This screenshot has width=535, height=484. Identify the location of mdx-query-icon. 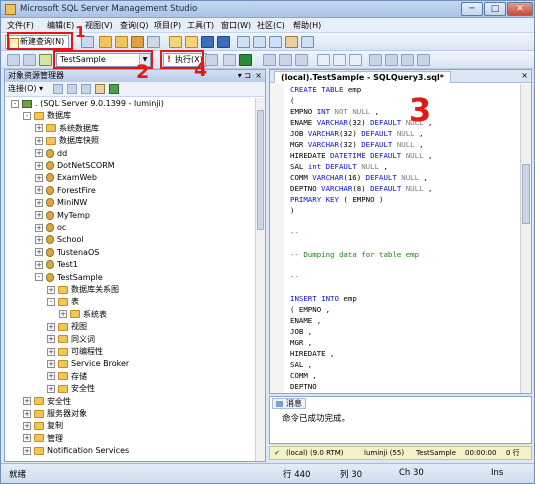
(137, 42).